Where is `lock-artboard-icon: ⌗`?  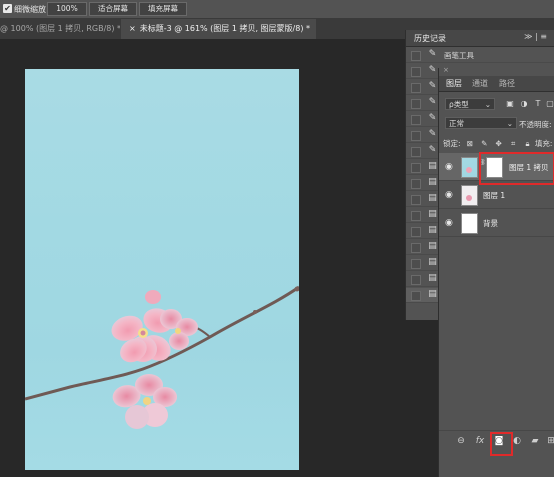 lock-artboard-icon: ⌗ is located at coordinates (513, 144).